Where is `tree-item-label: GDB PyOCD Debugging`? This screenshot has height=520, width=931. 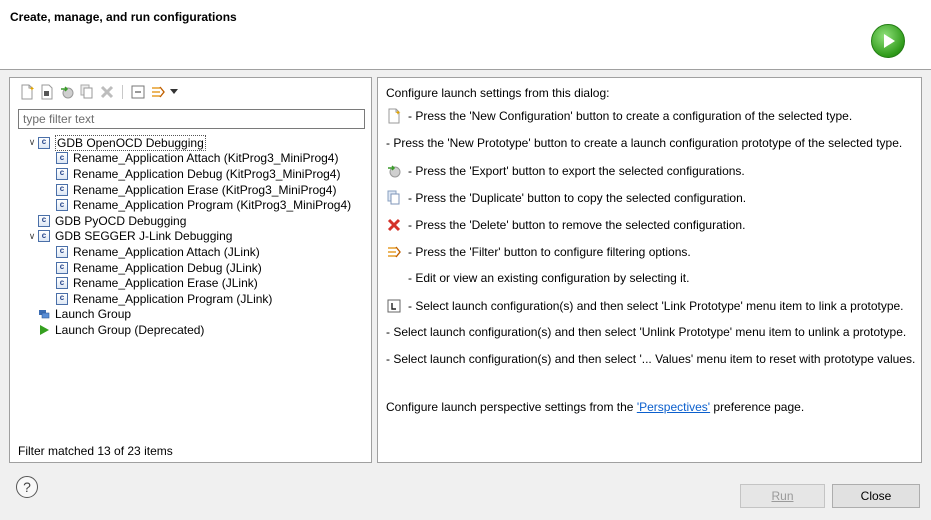 tree-item-label: GDB PyOCD Debugging is located at coordinates (121, 220).